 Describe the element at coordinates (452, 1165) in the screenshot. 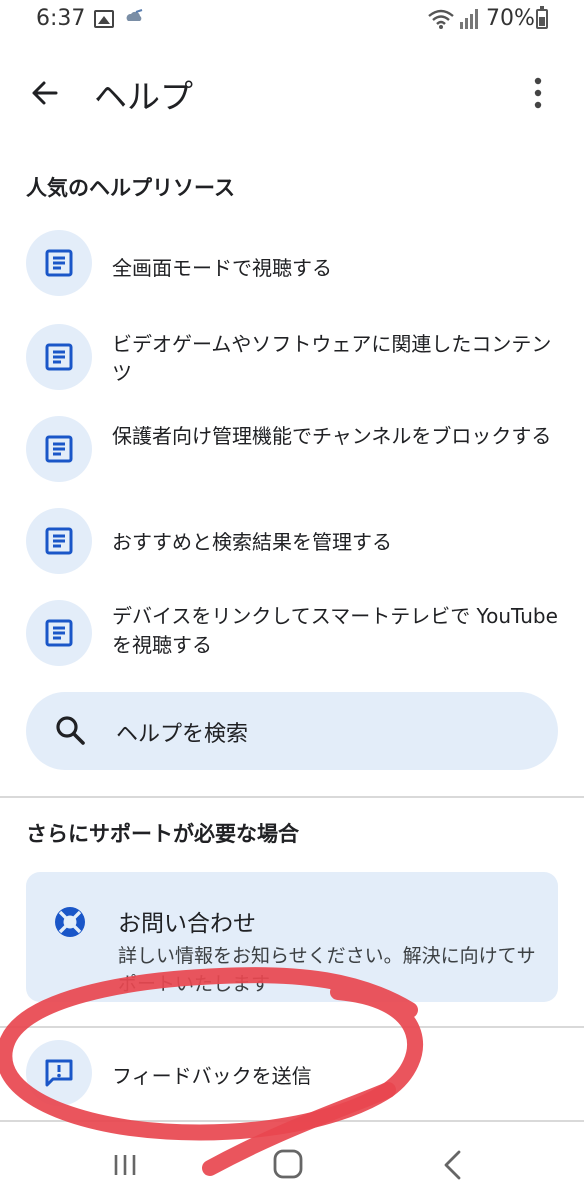

I see `back-nav-icon` at that location.